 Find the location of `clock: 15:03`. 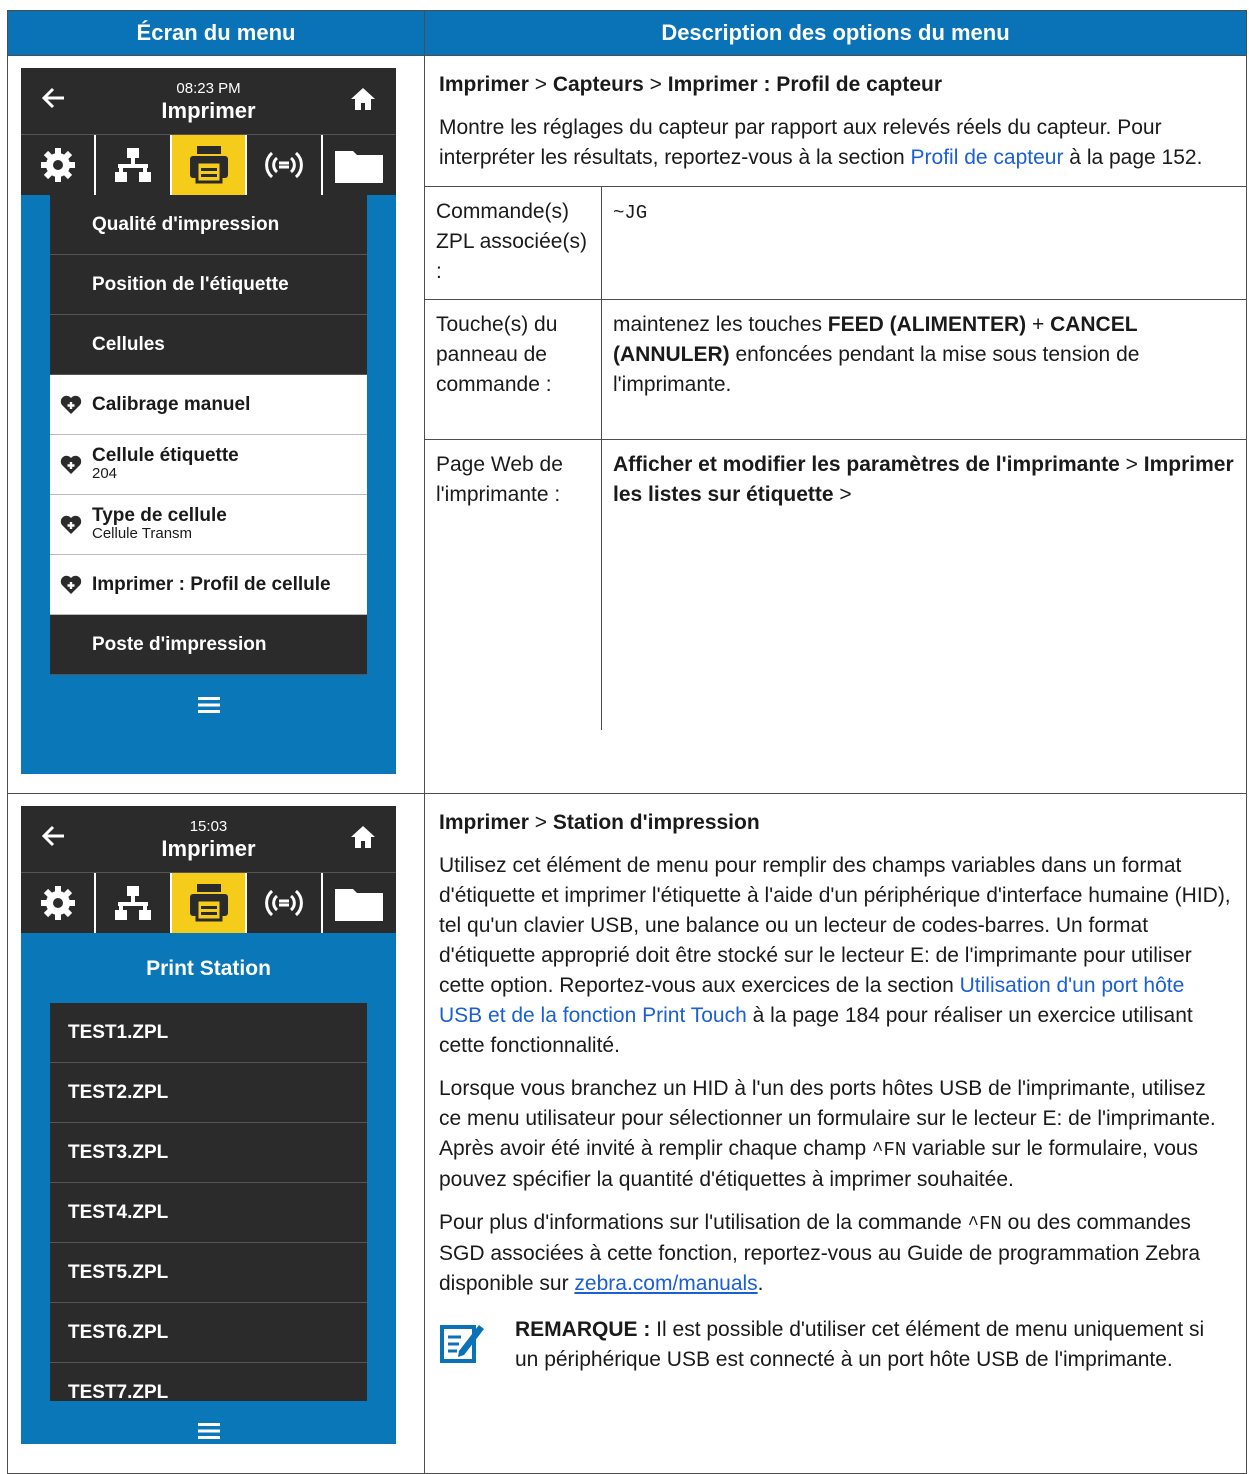

clock: 15:03 is located at coordinates (208, 826).